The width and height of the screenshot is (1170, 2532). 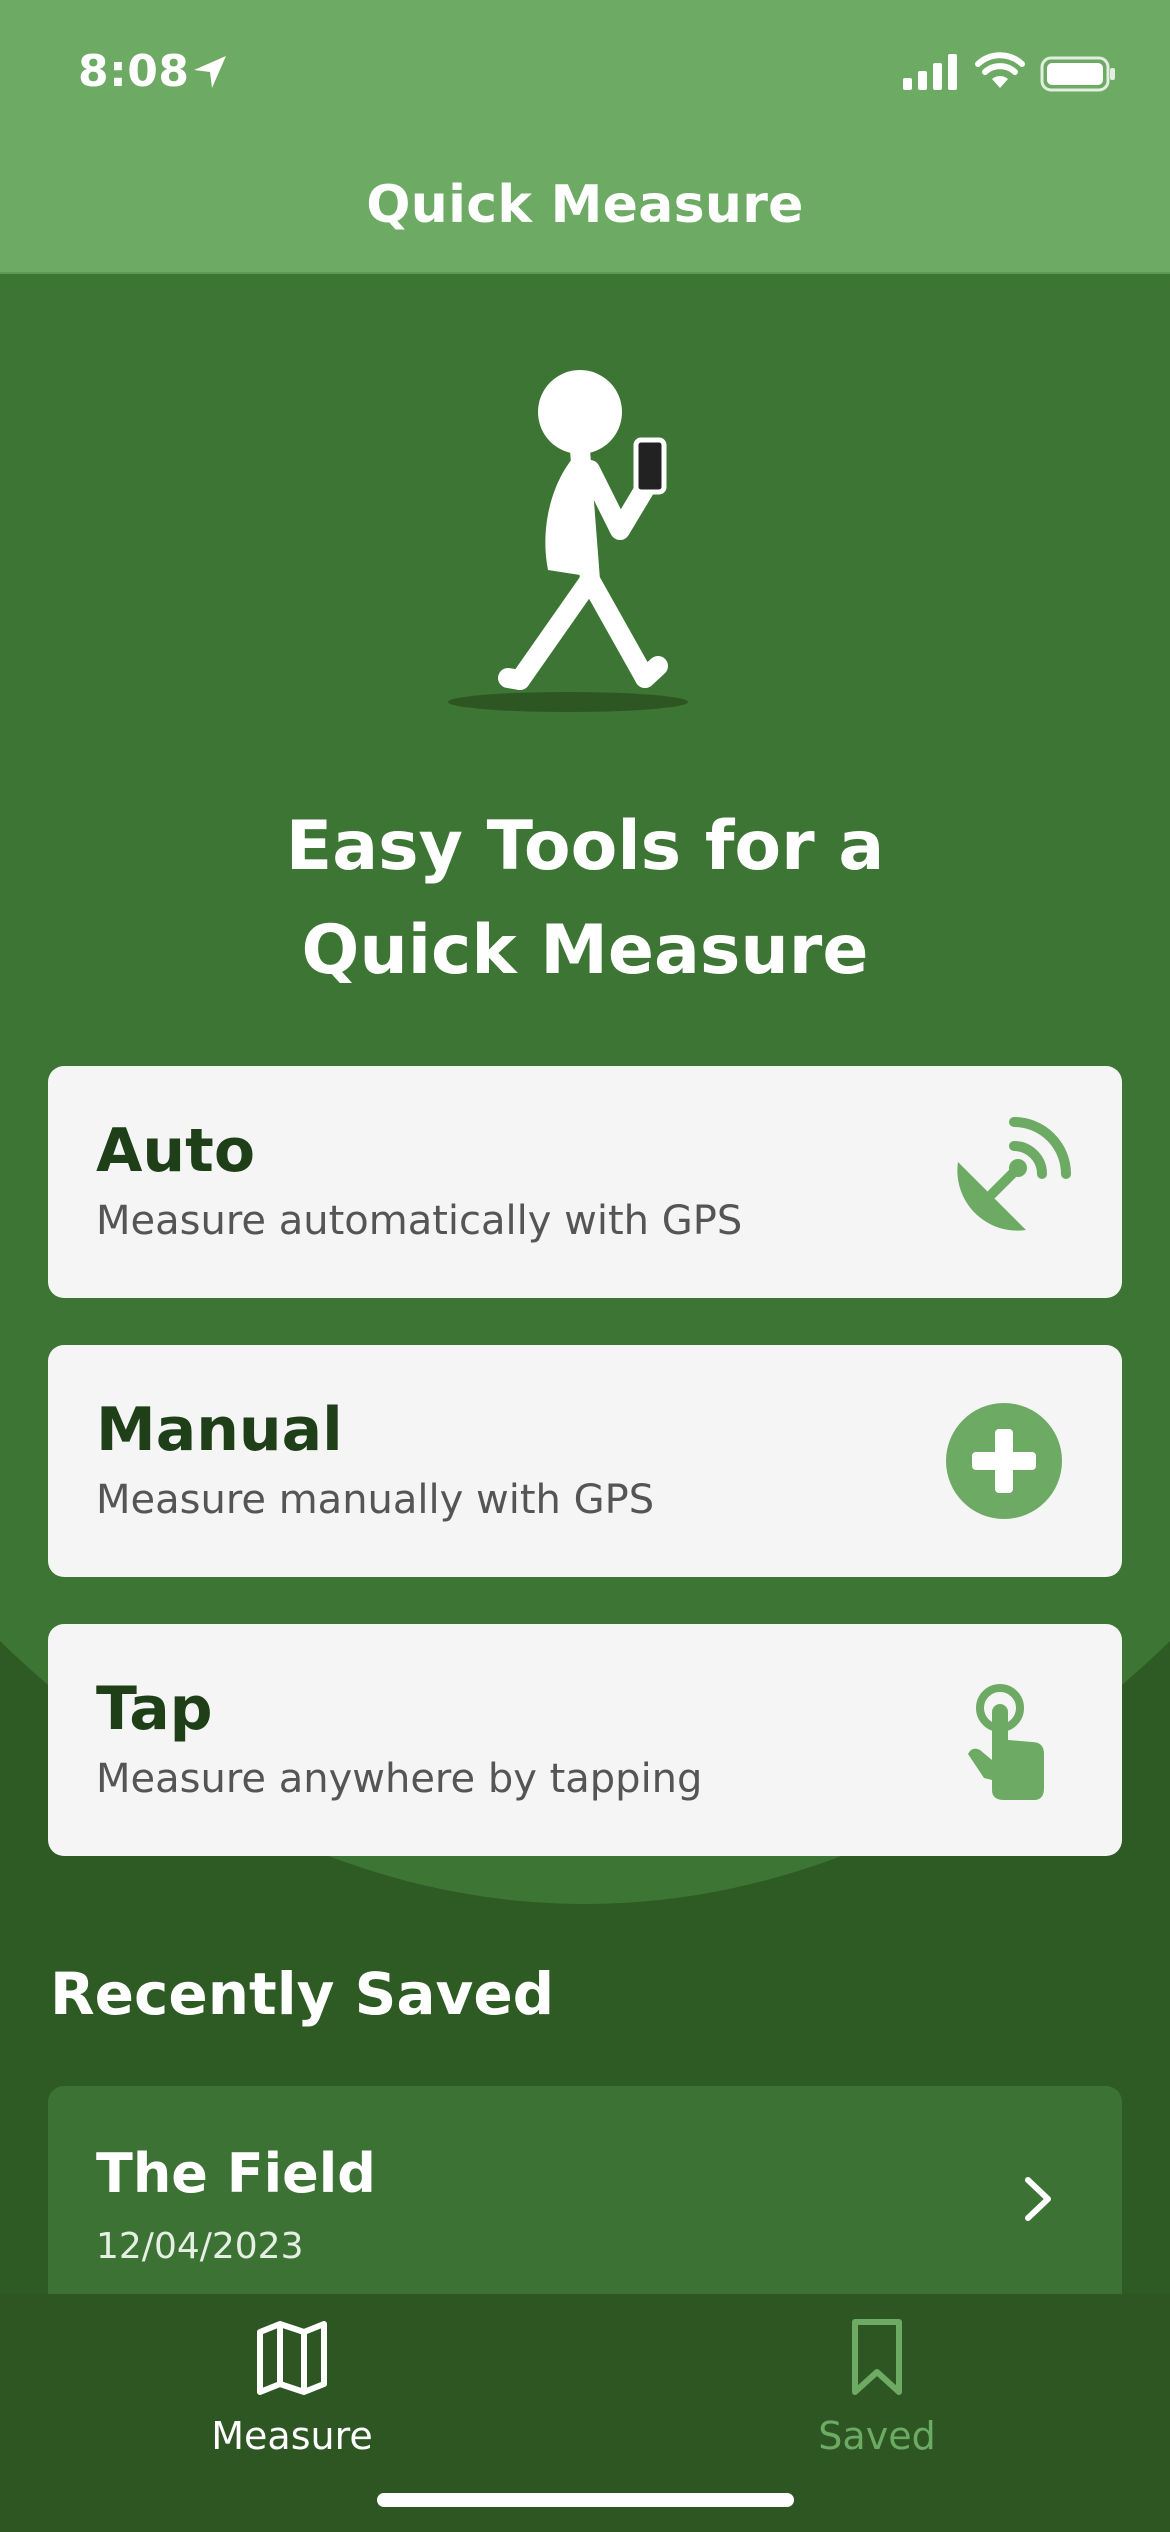 What do you see at coordinates (585, 75) in the screenshot?
I see `status-bar: 8:08` at bounding box center [585, 75].